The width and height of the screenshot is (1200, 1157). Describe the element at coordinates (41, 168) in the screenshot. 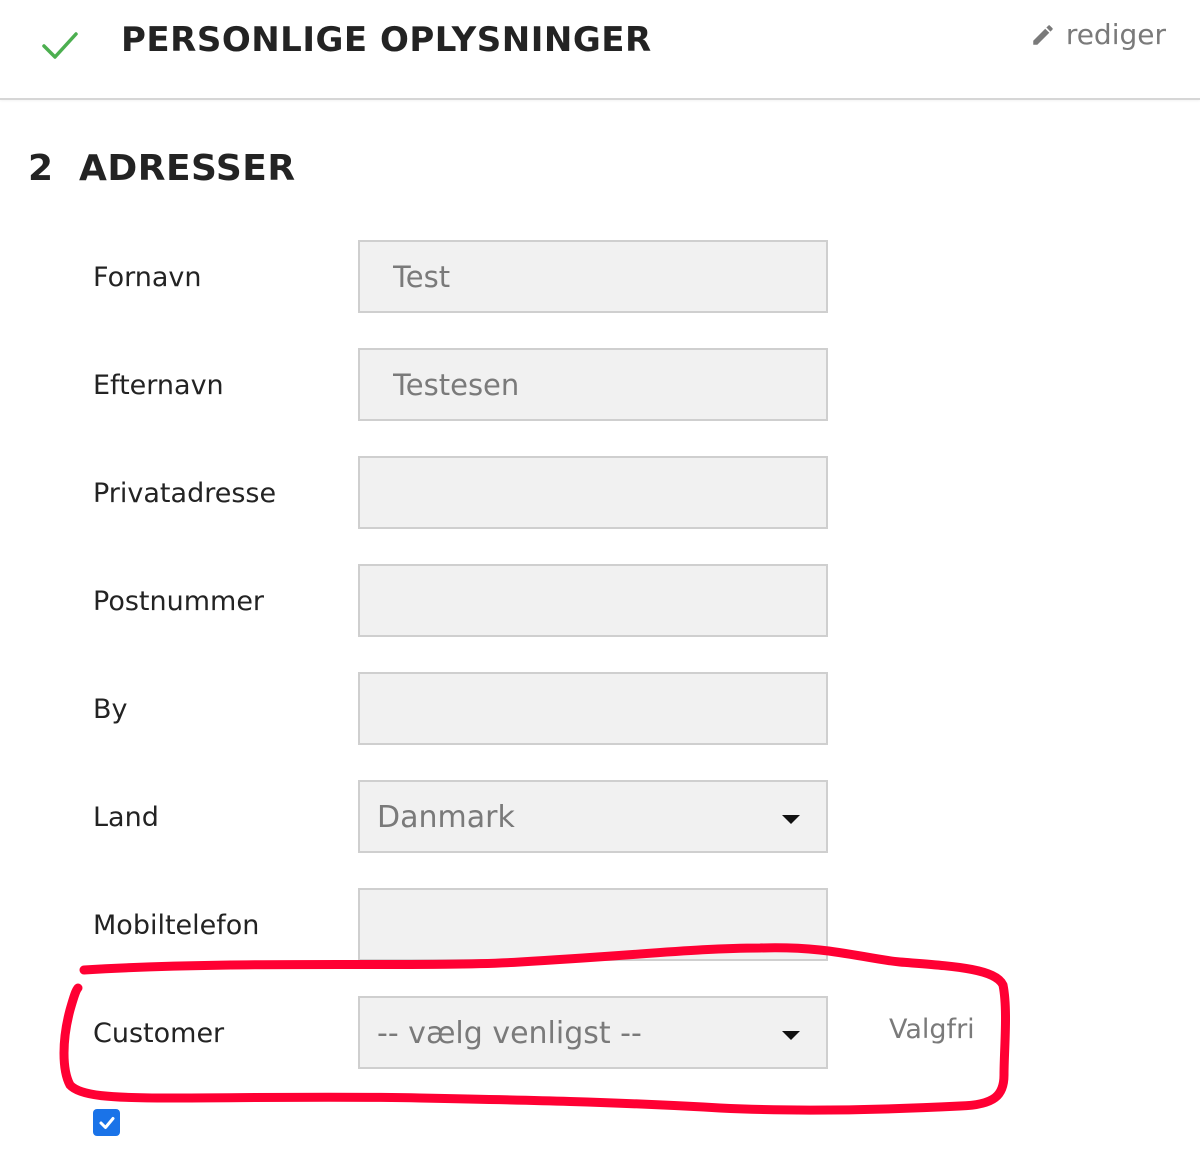

I see `section-number: 2` at that location.